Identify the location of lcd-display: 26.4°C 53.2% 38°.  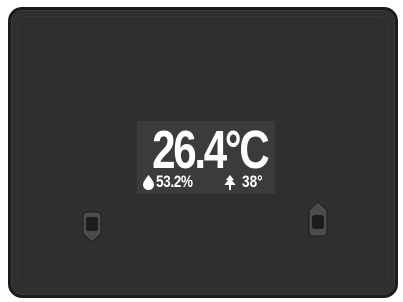
(206, 157).